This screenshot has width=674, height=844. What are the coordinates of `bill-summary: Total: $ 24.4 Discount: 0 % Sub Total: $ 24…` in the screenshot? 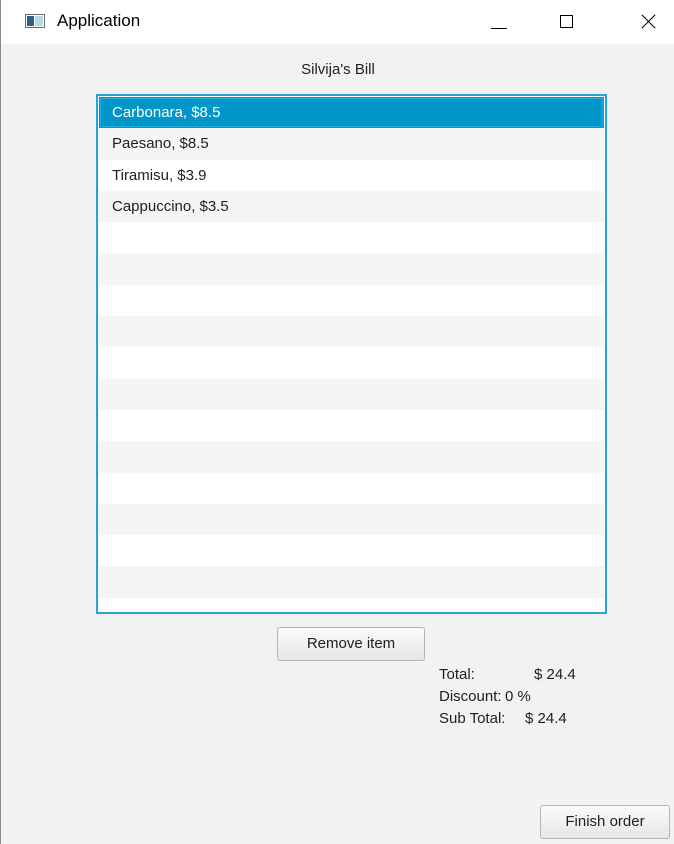 It's located at (507, 697).